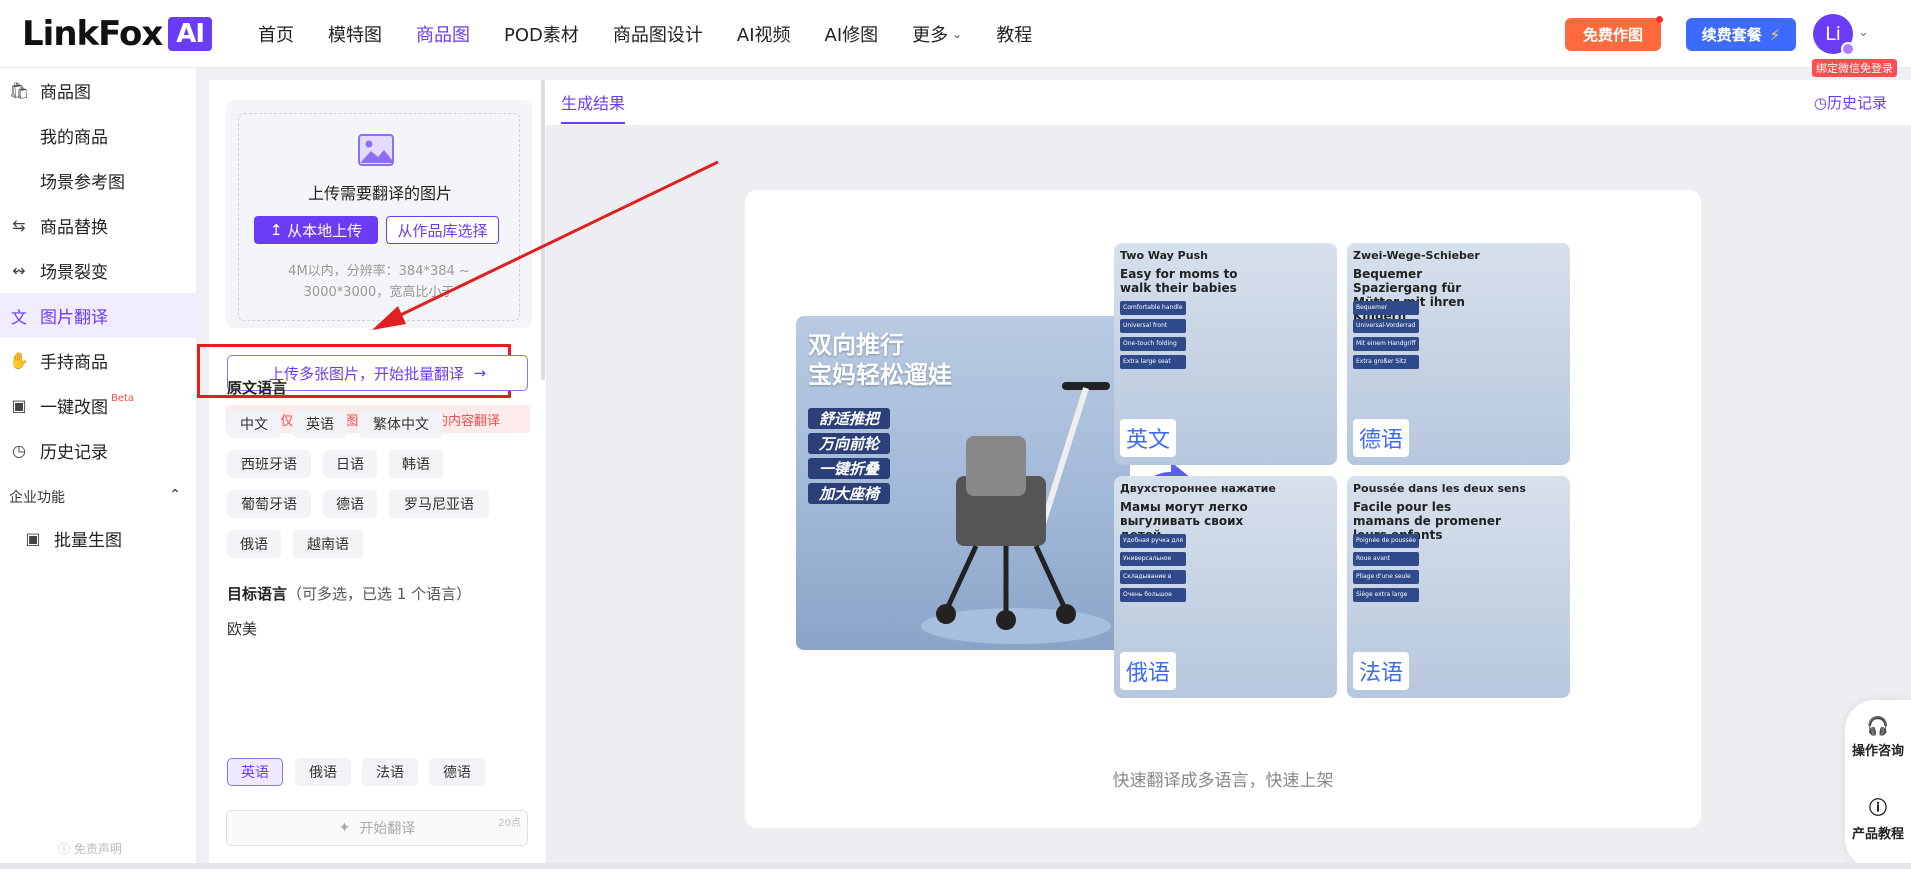 The height and width of the screenshot is (869, 1911). I want to click on source-lang-chip: 罗马尼亚语, so click(439, 504).